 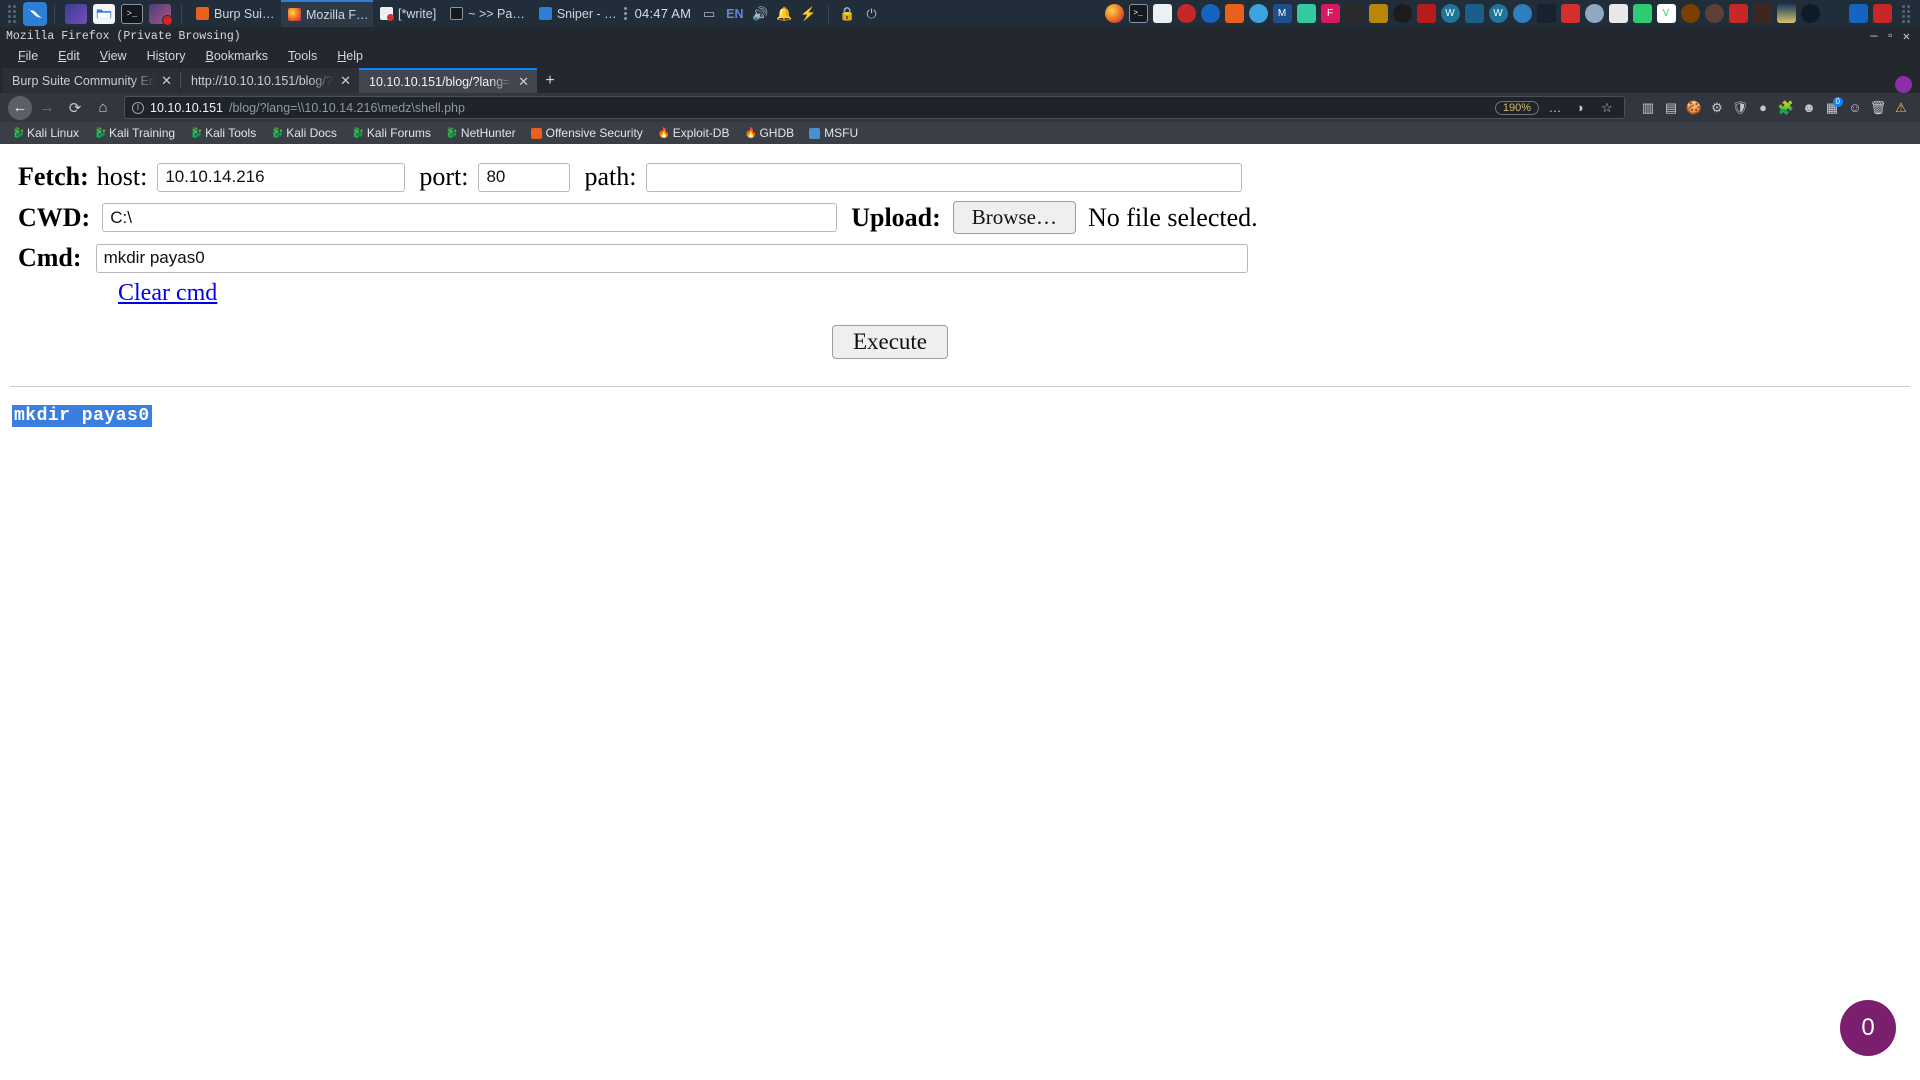 I want to click on taskbar-grip-handle-right, so click(x=1906, y=13).